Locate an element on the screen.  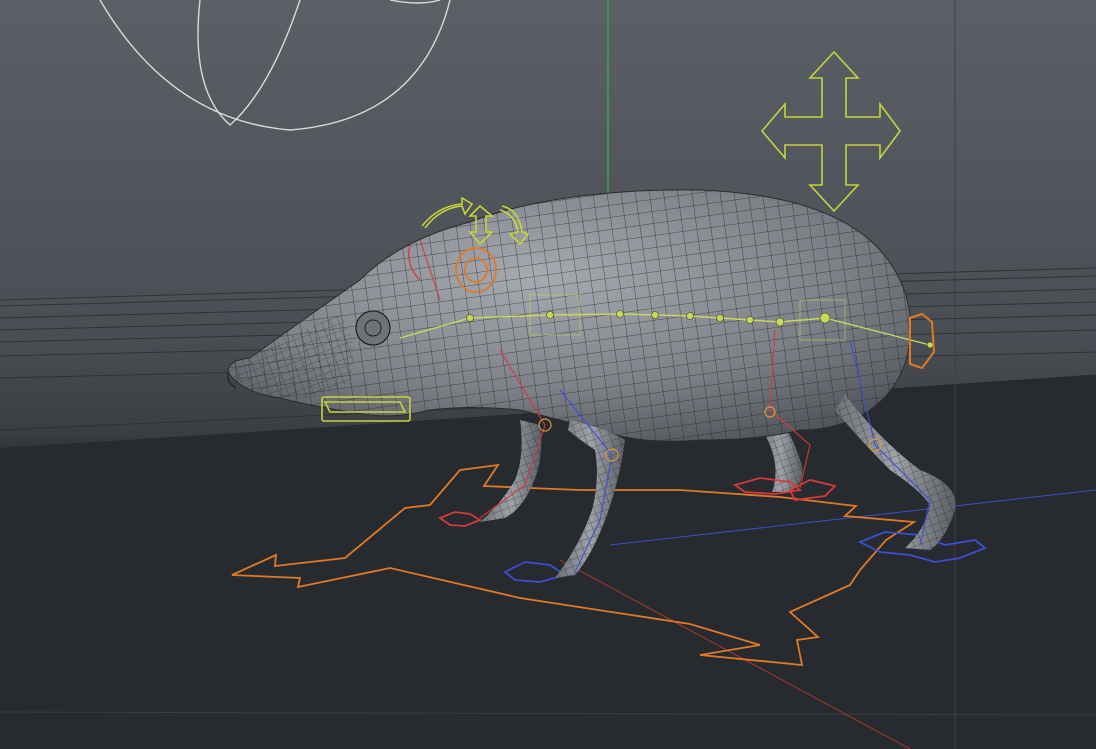
eye is located at coordinates (373, 328).